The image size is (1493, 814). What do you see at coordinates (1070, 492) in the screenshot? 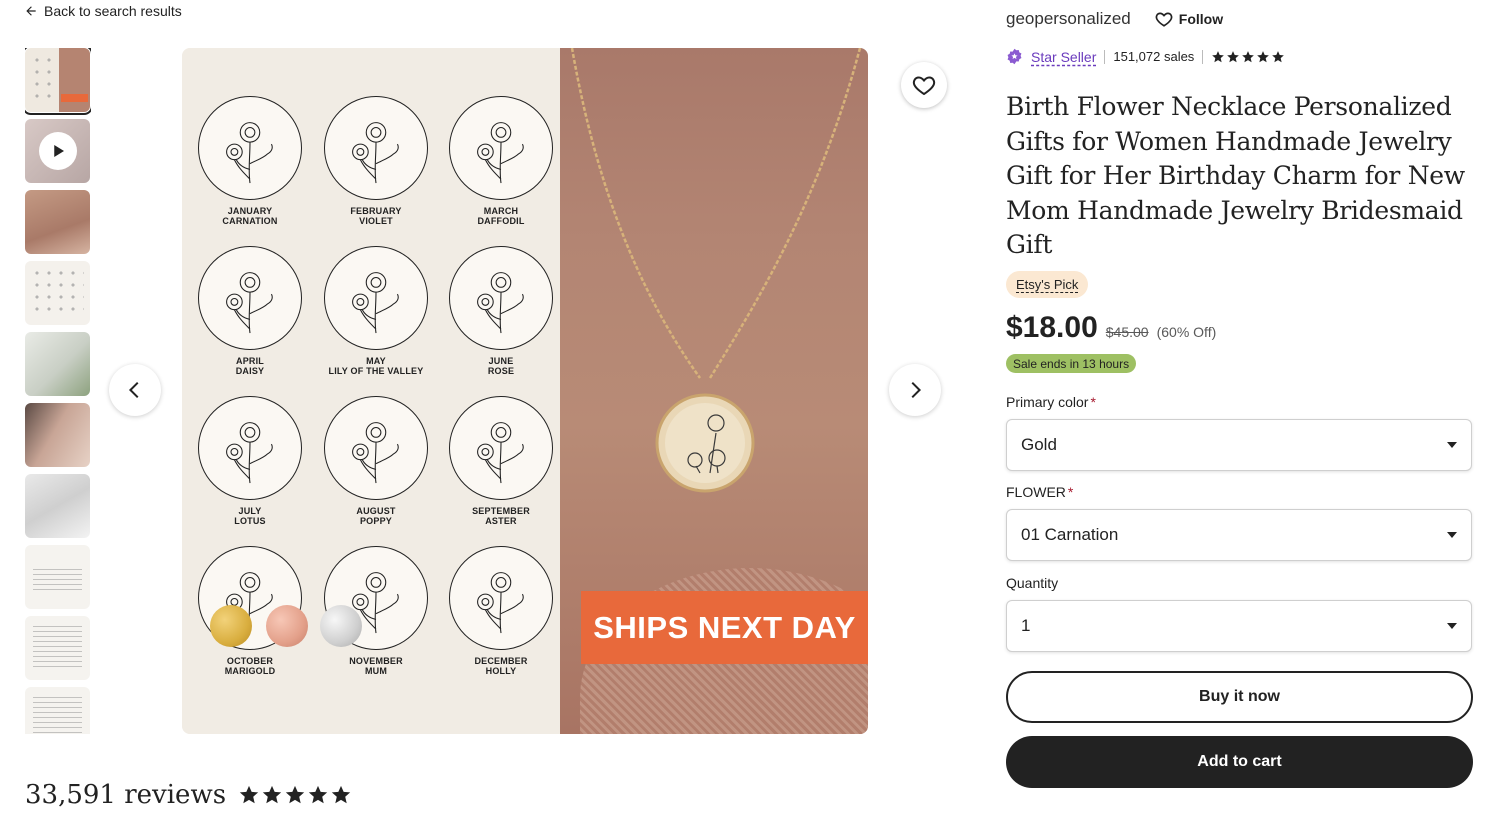
I see `required-marker: *` at bounding box center [1070, 492].